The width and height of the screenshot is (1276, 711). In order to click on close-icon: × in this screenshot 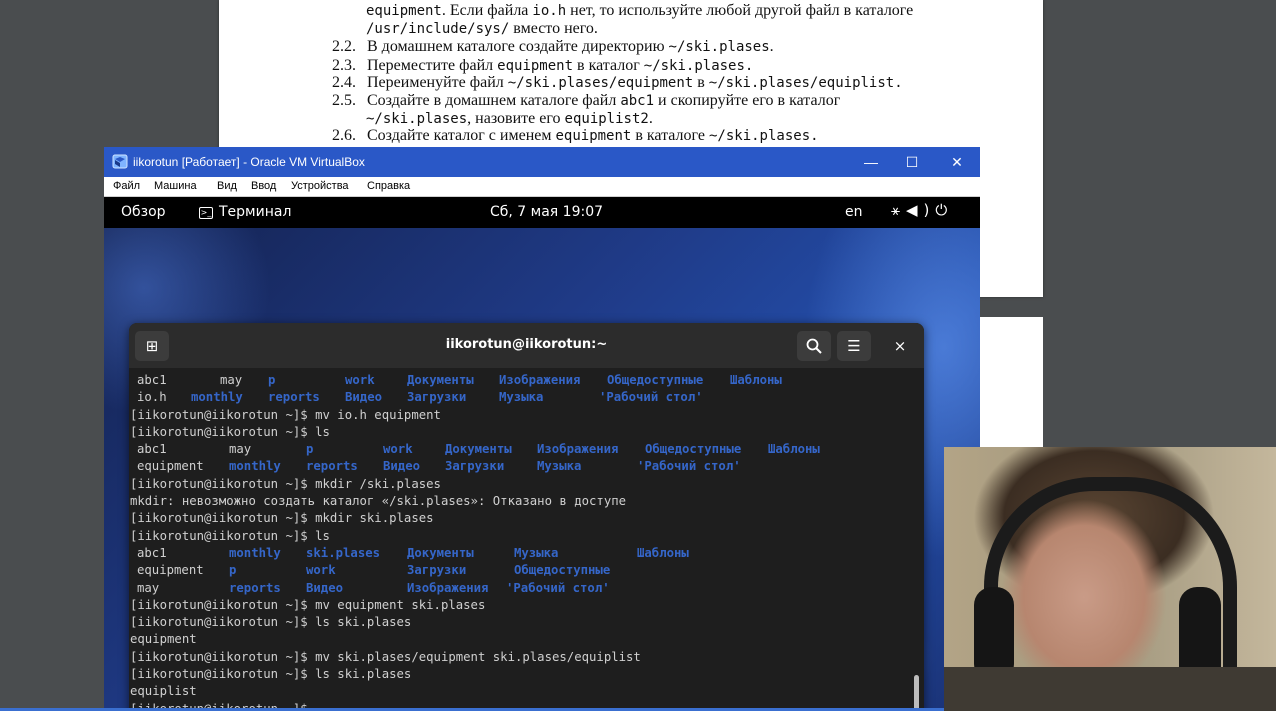, I will do `click(900, 346)`.